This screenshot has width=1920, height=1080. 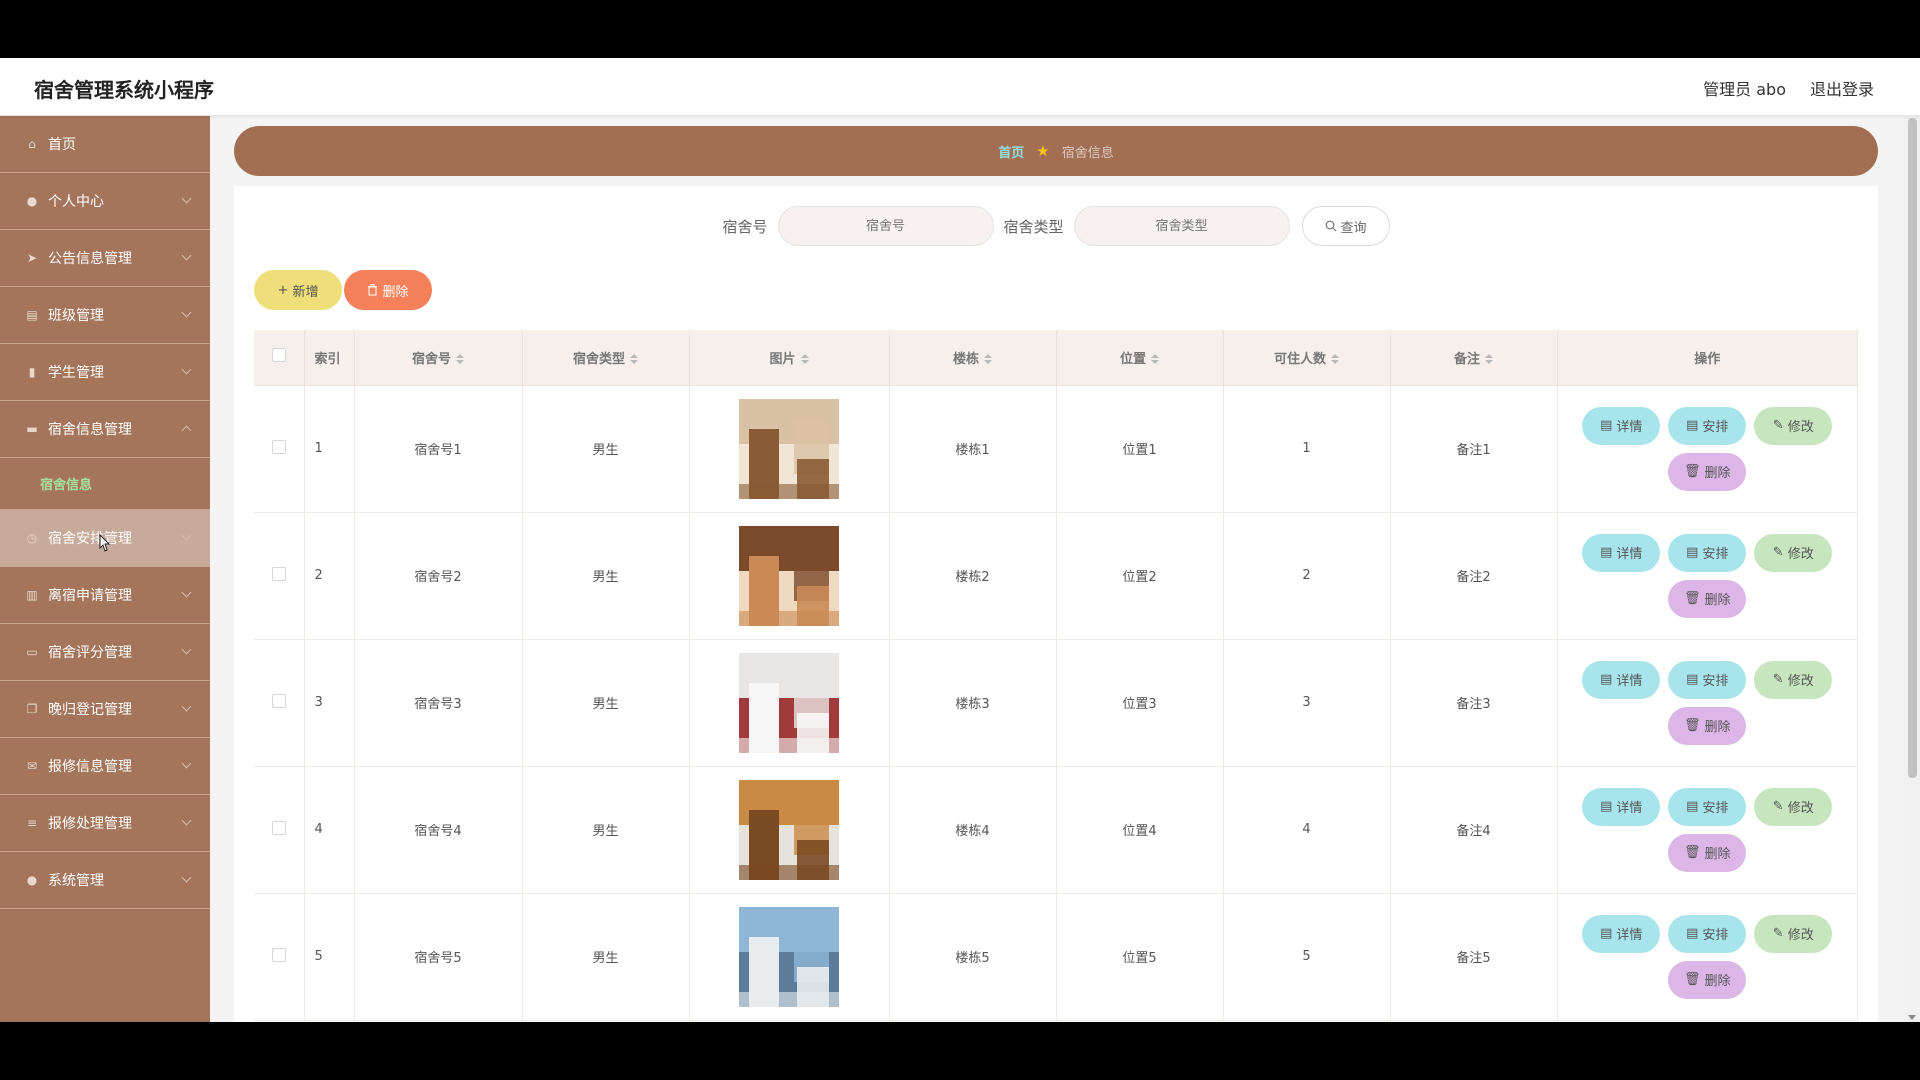 I want to click on add-label: 新增, so click(x=305, y=292).